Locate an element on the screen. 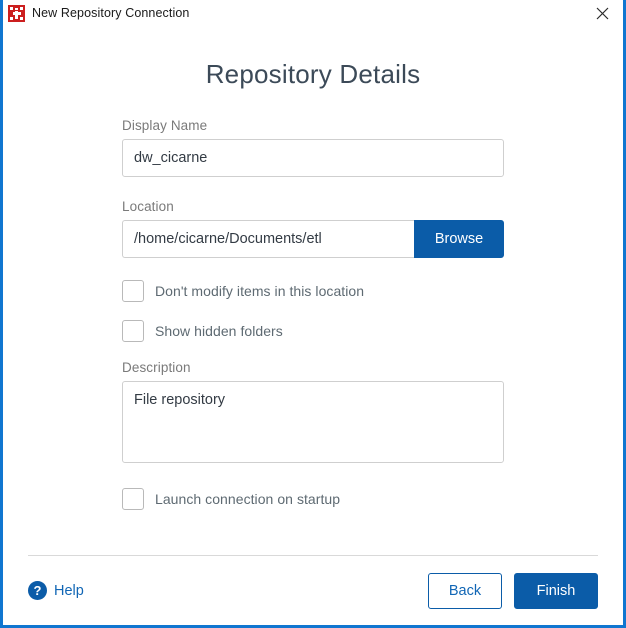  page-title: Repository Details is located at coordinates (313, 74).